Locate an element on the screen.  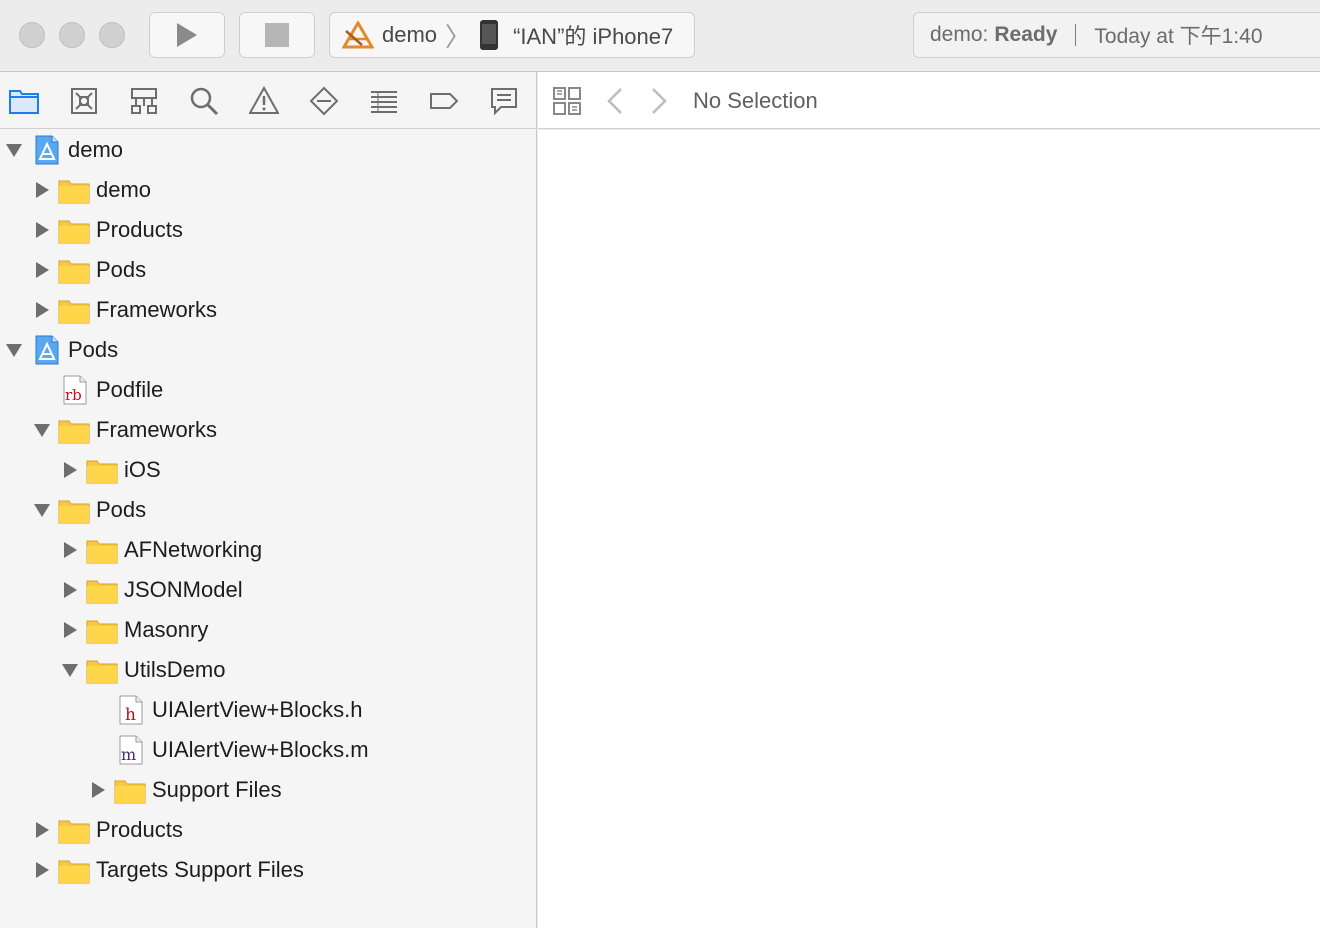
file-tree-label: AFNetworking is located at coordinates (193, 549).